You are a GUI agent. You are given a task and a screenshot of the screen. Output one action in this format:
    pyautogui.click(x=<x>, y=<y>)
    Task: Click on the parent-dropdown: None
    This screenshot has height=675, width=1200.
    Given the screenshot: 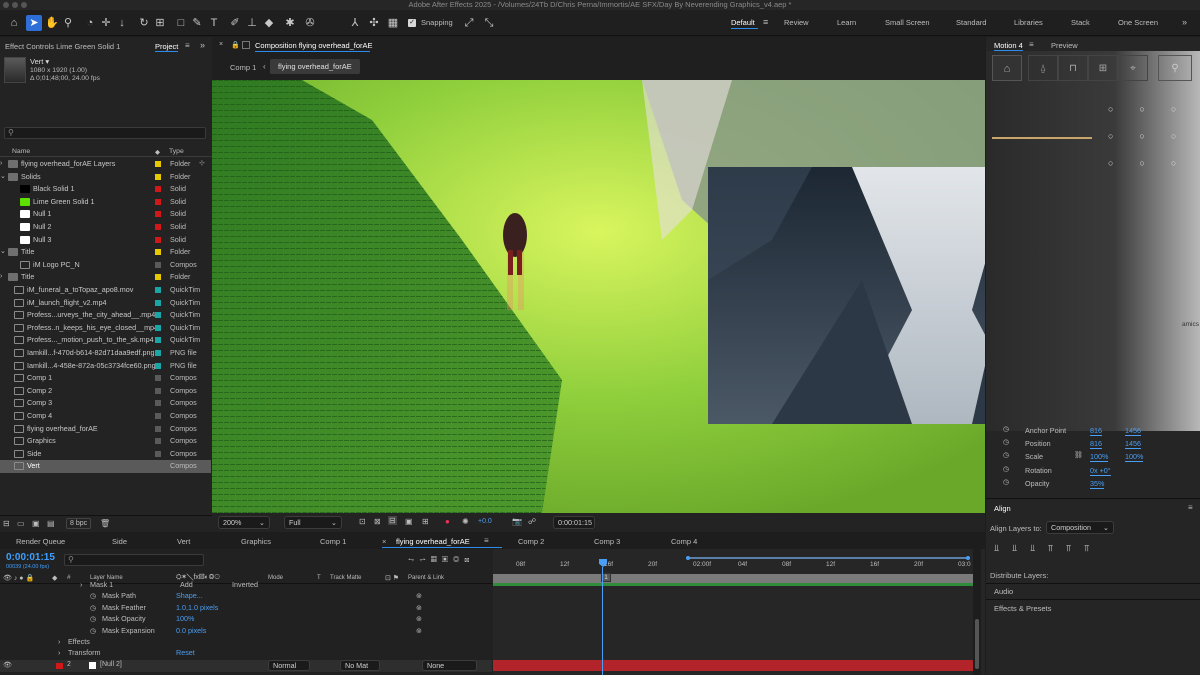 What is the action you would take?
    pyautogui.click(x=449, y=665)
    